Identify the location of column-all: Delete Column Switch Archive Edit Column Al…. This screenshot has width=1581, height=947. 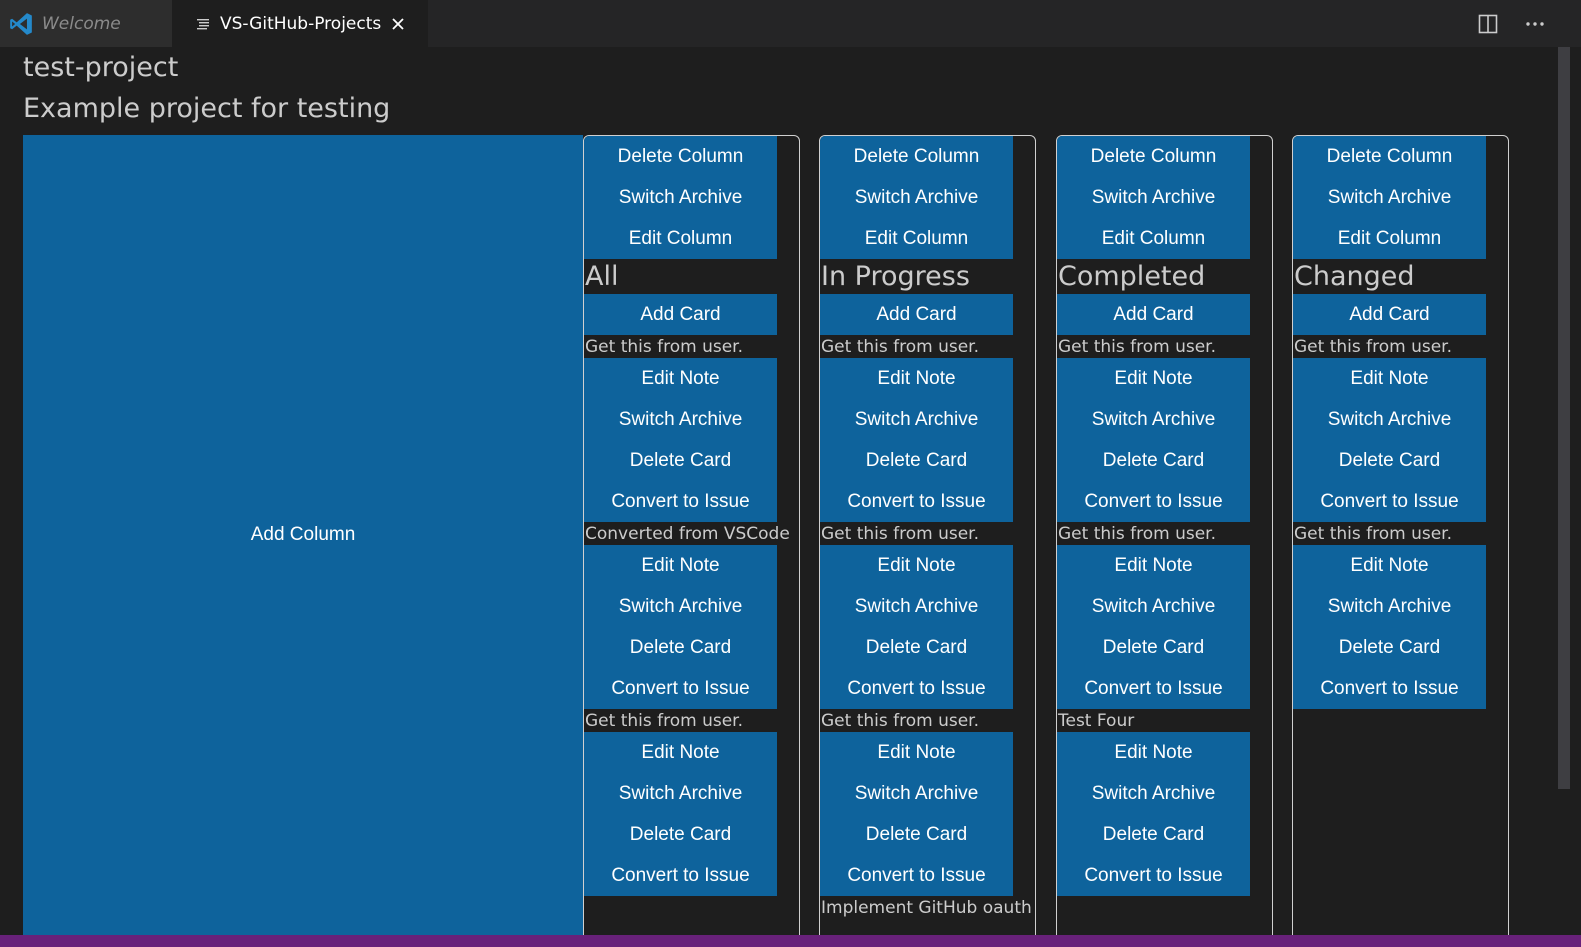
(691, 535).